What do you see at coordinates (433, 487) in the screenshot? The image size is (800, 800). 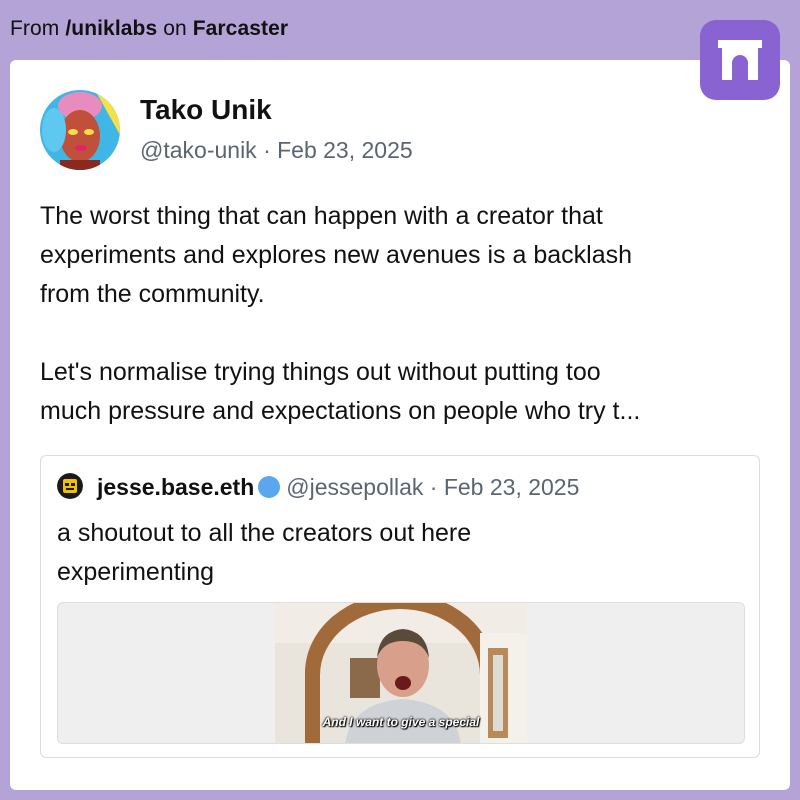 I see `quote-author-meta: @jessepollak · Feb 23, 2025` at bounding box center [433, 487].